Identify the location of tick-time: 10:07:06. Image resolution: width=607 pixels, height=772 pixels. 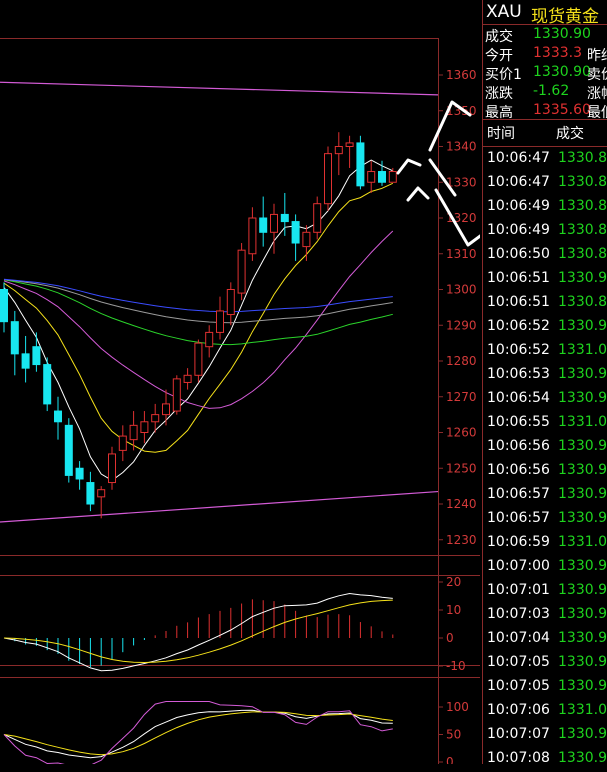
(518, 710).